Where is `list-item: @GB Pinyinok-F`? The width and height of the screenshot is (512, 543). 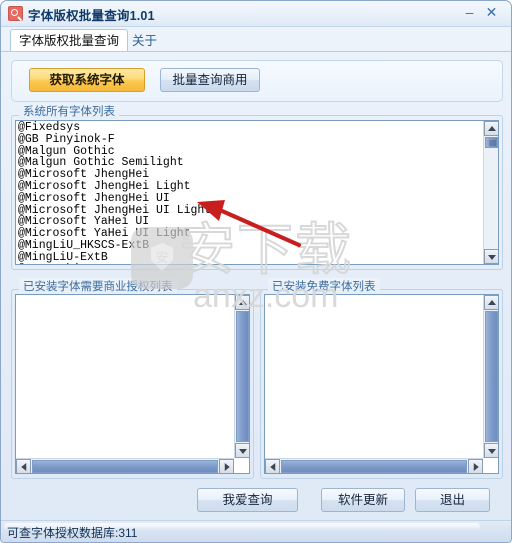
list-item: @GB Pinyinok-F is located at coordinates (114, 139).